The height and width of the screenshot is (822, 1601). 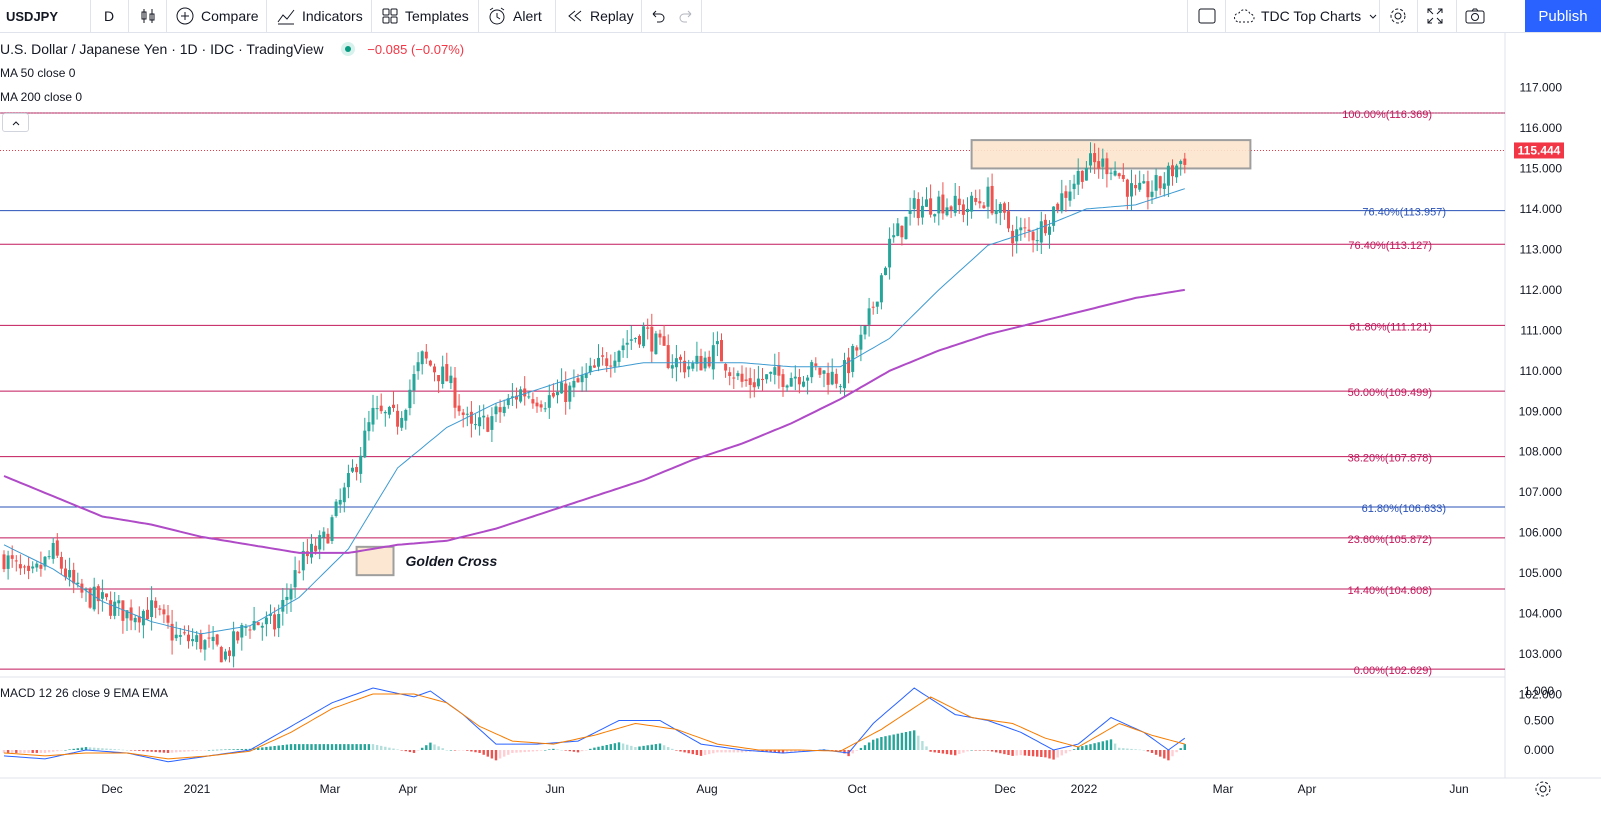 I want to click on price-tick-label: 104.000, so click(x=1541, y=614).